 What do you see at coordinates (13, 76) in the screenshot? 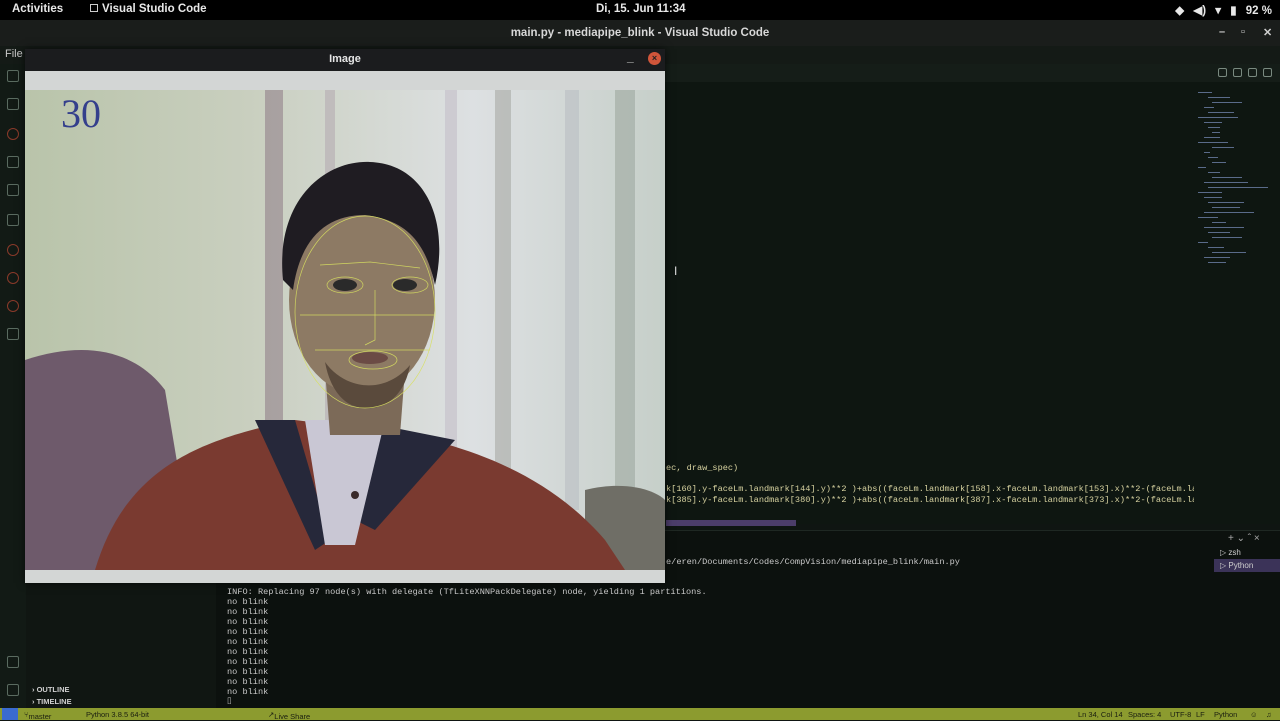
I see `explorer-icon` at bounding box center [13, 76].